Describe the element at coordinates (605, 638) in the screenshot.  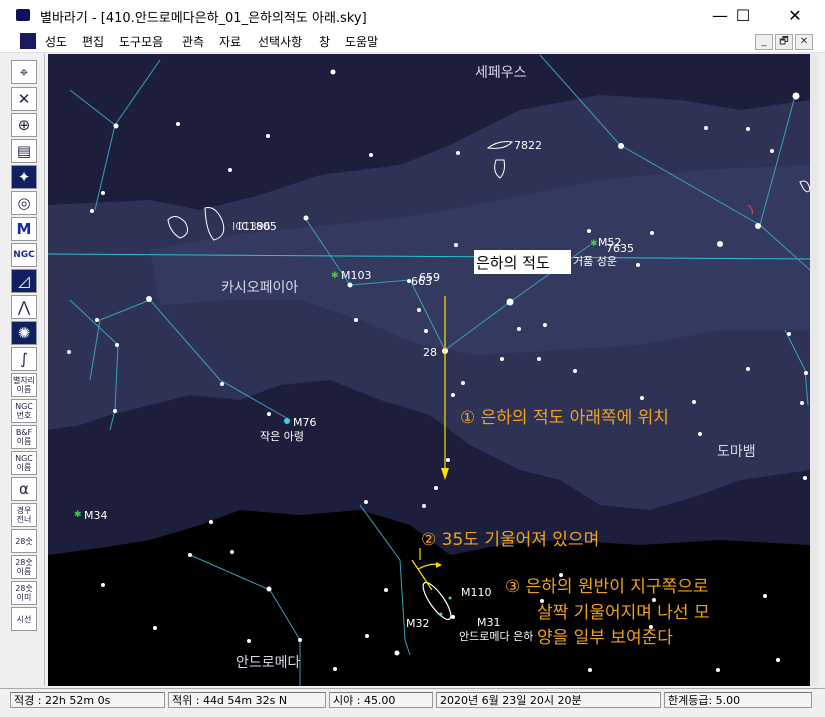
I see `annotation-note3-line3: 양을 일부 보여준다` at that location.